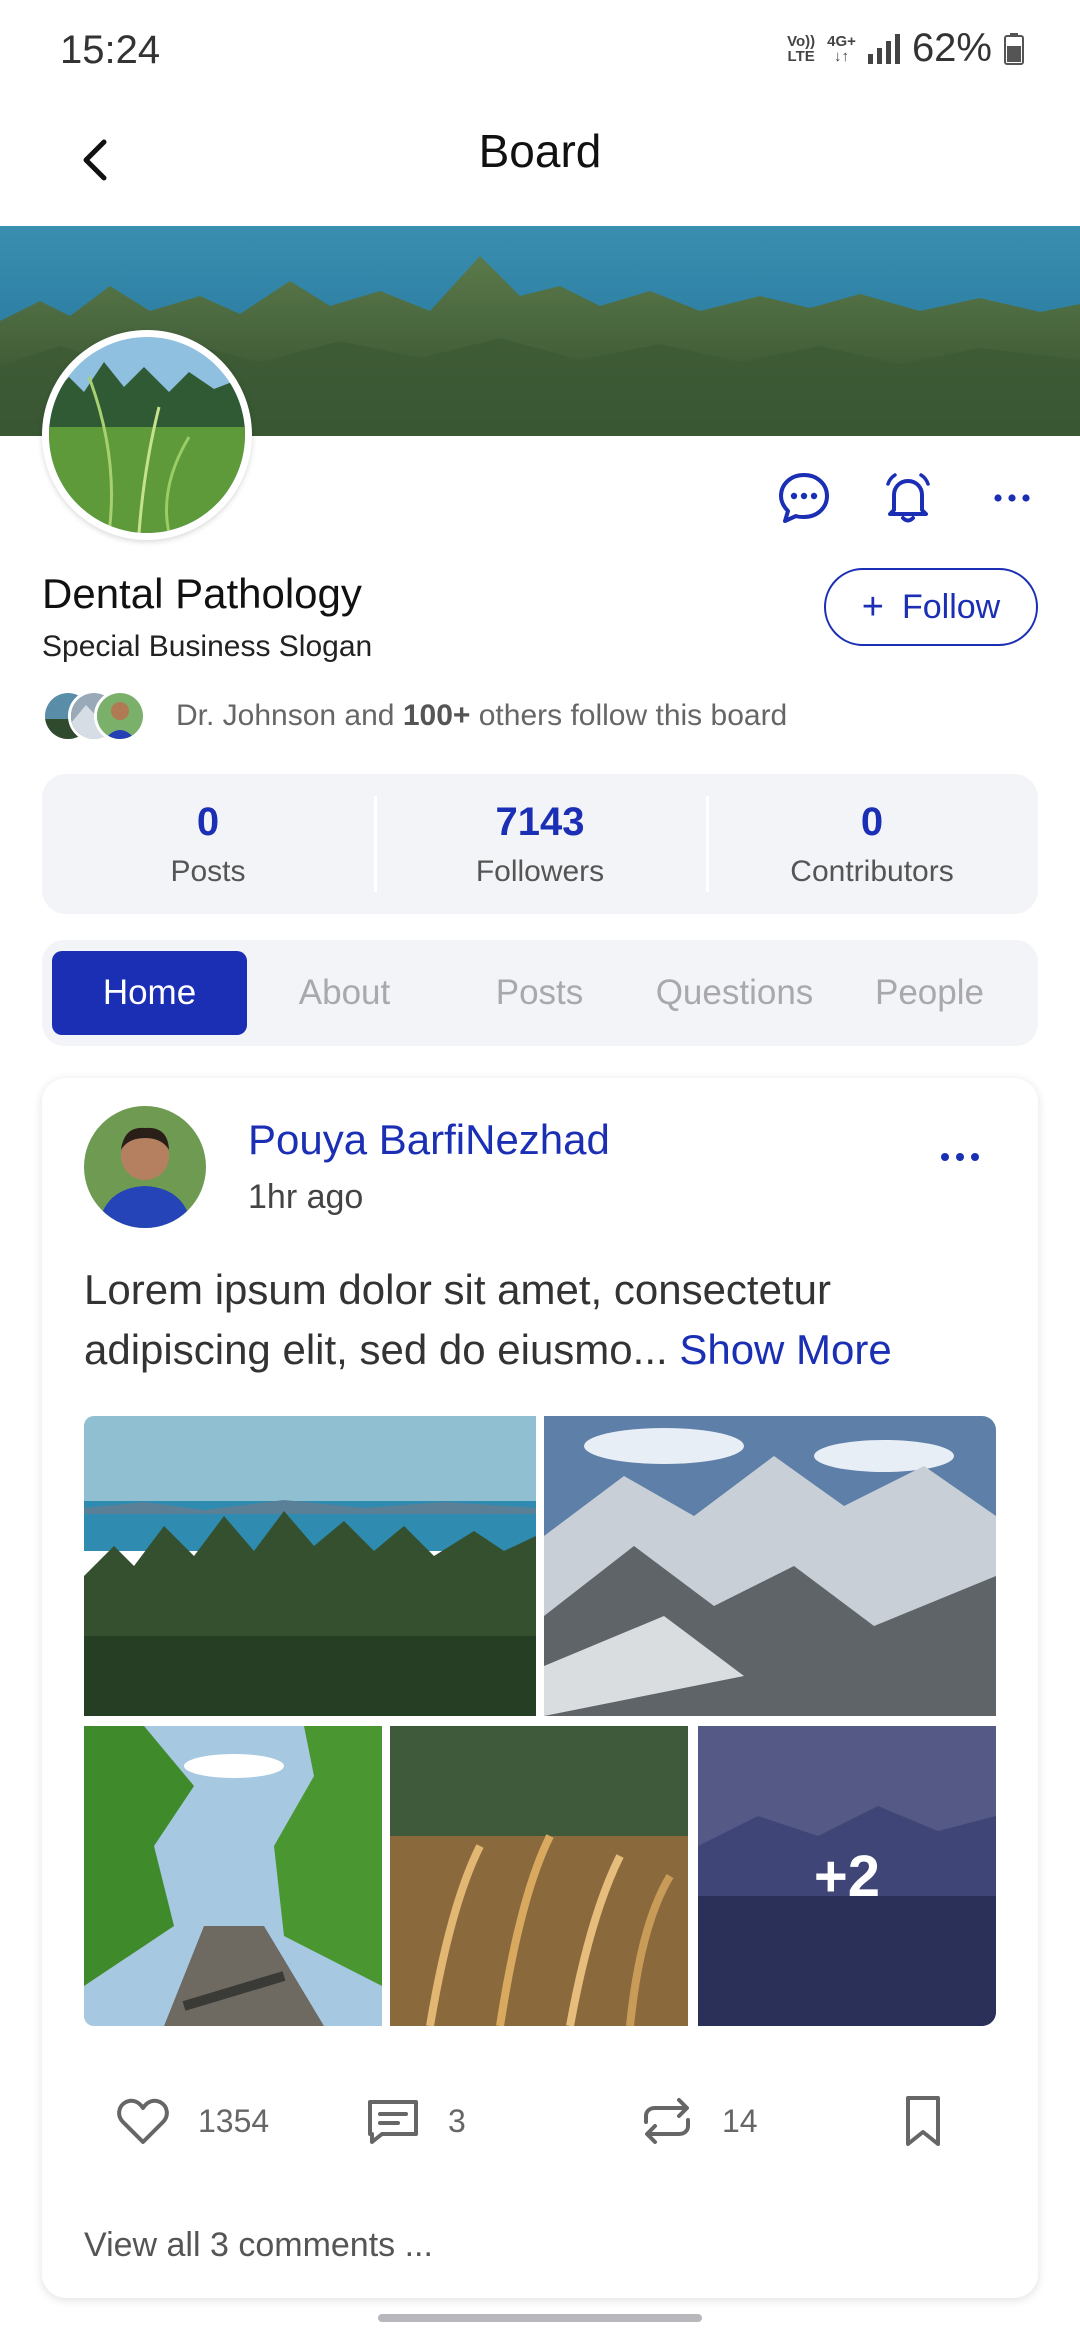  I want to click on more-images-count: +2, so click(847, 1876).